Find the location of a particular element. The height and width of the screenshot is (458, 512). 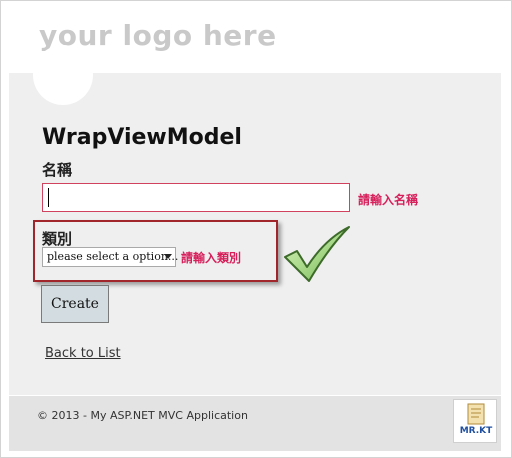

badge-label: MR.KT is located at coordinates (476, 431).